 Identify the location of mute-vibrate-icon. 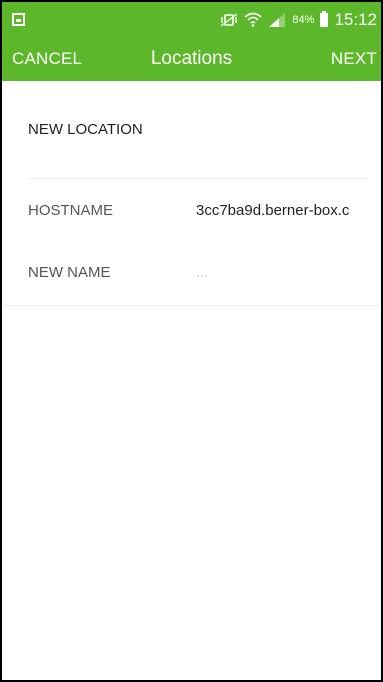
(229, 19).